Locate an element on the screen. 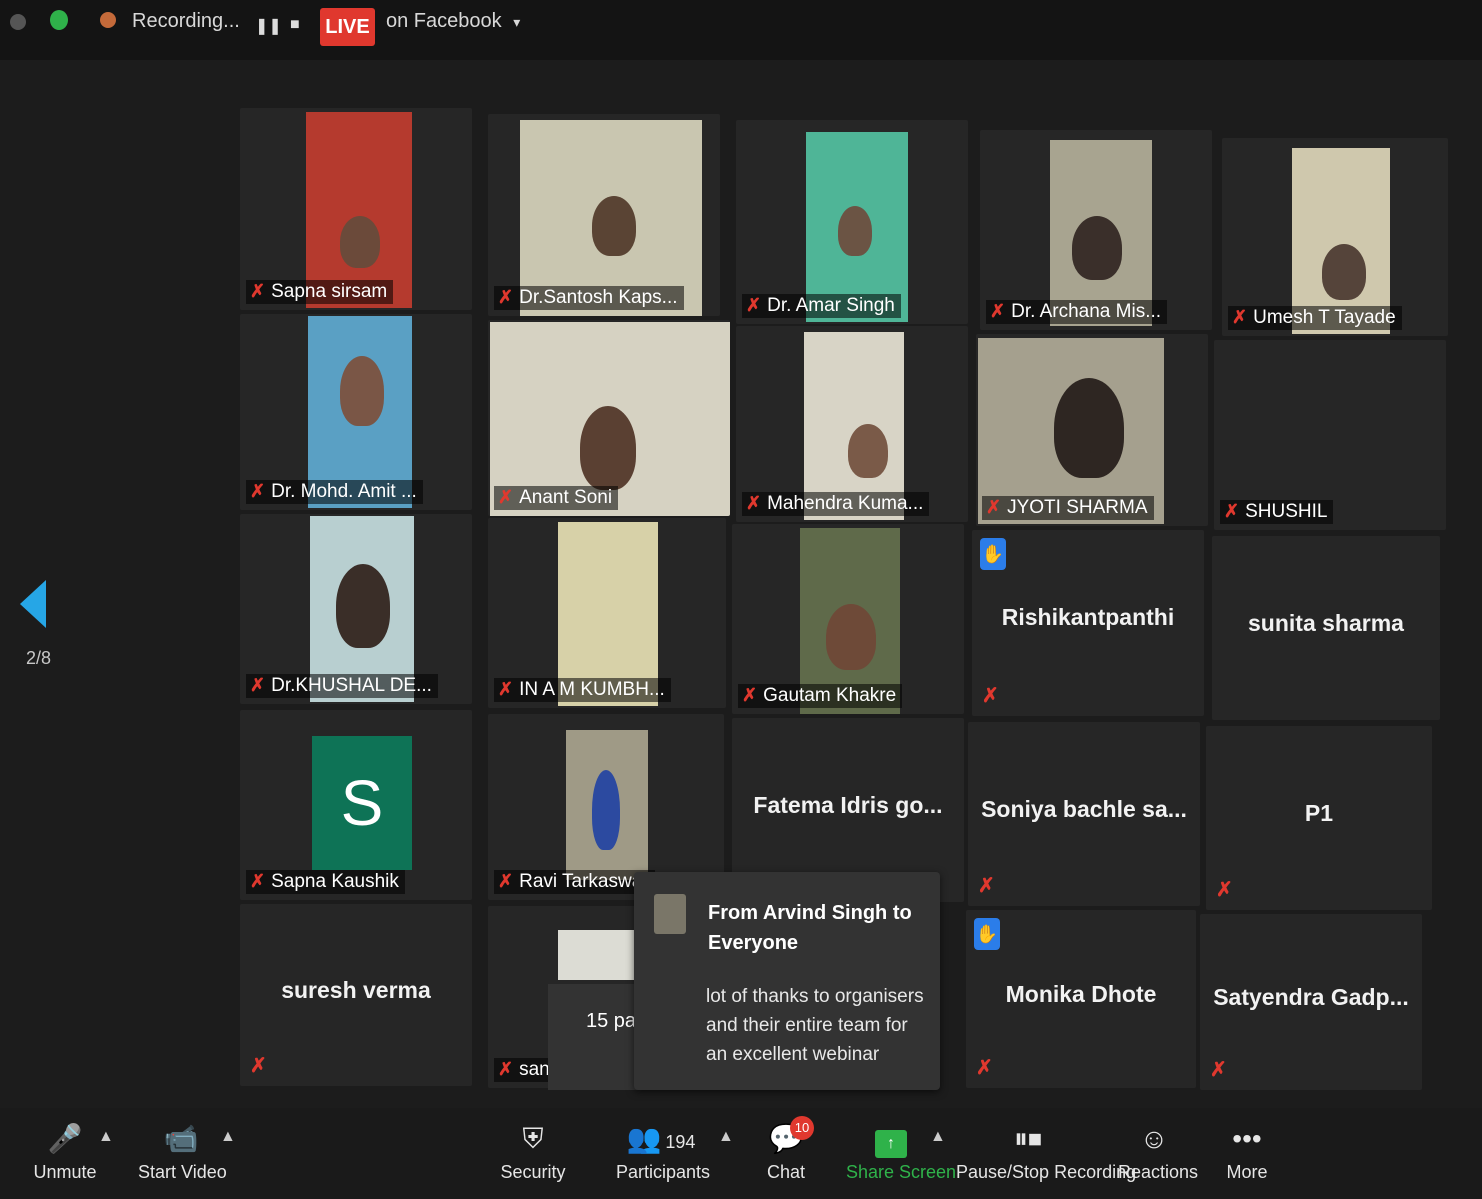  participant-name: Monika Dhote is located at coordinates (1081, 994).